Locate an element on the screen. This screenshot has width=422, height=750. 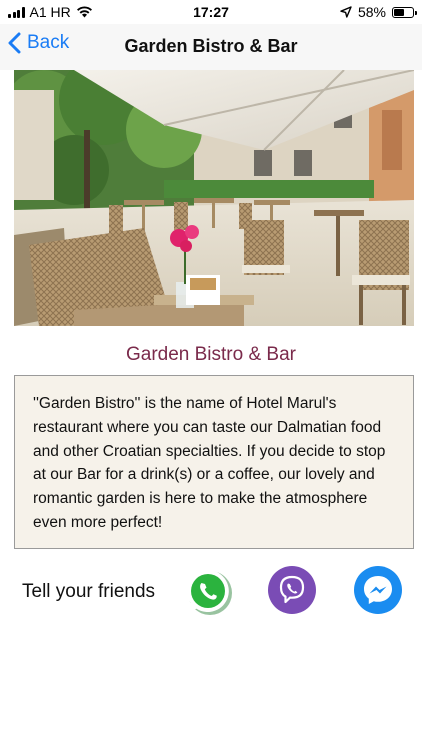
whatsapp-share-button is located at coordinates (208, 591).